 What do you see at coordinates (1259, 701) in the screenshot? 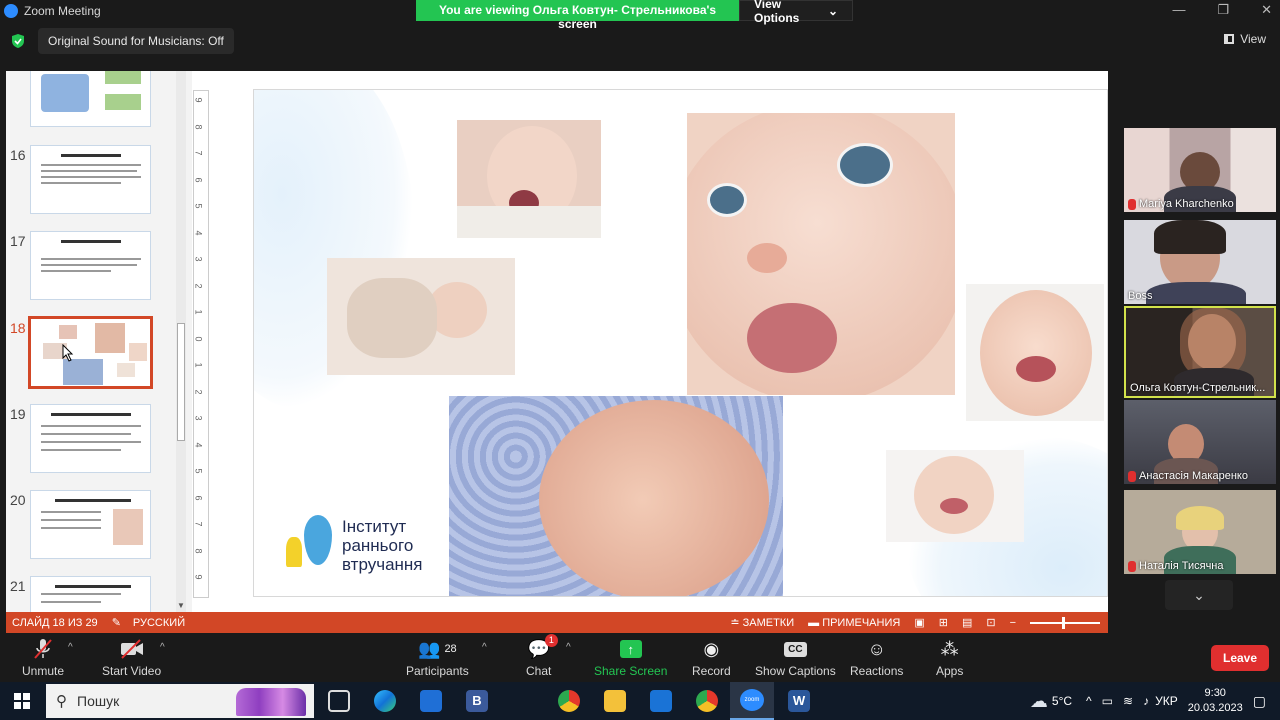
I see `notifications-icon: ▢` at bounding box center [1259, 701].